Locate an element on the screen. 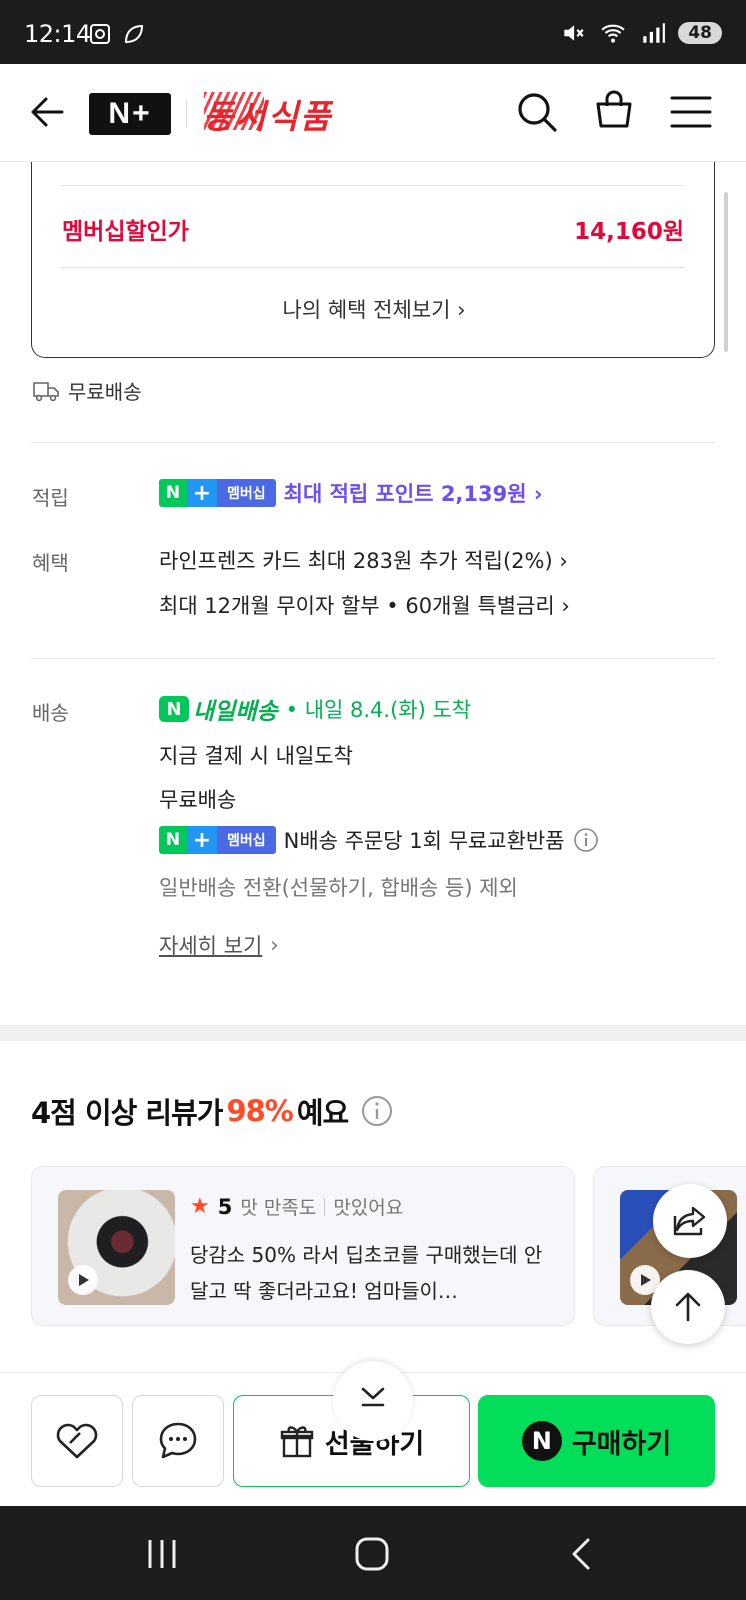 The image size is (746, 1600). purchase-action-bar: 선물하기 N 구매하기 is located at coordinates (373, 1433).